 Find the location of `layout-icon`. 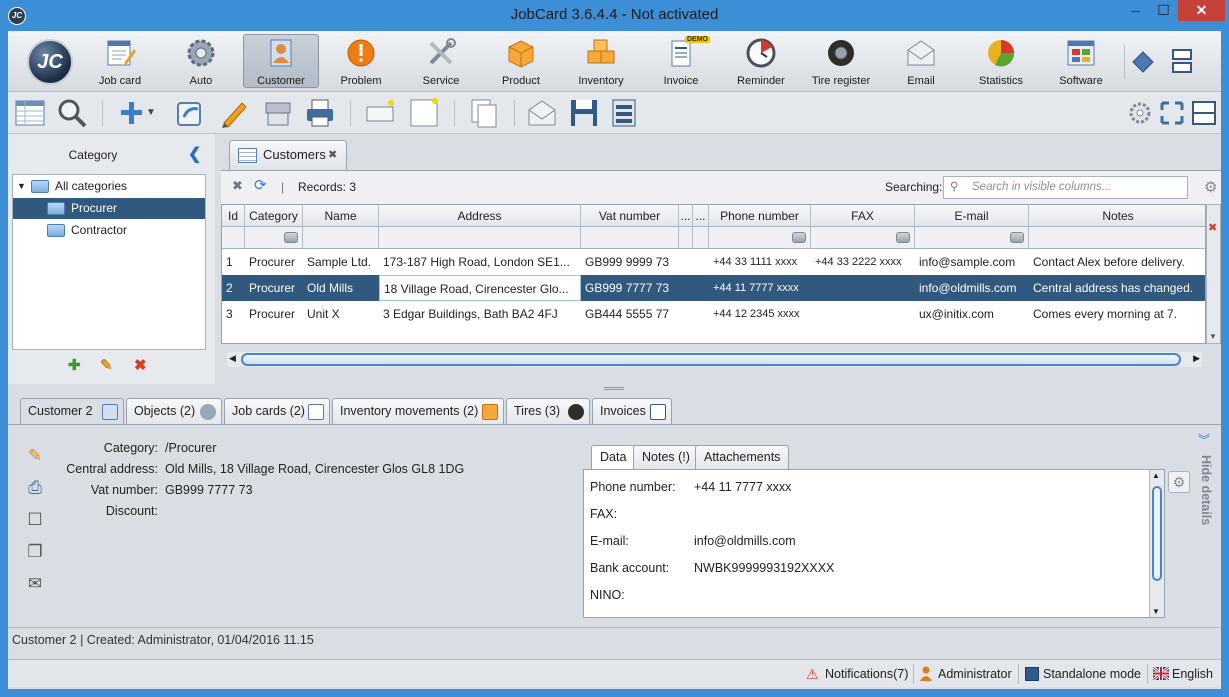

layout-icon is located at coordinates (1183, 62).